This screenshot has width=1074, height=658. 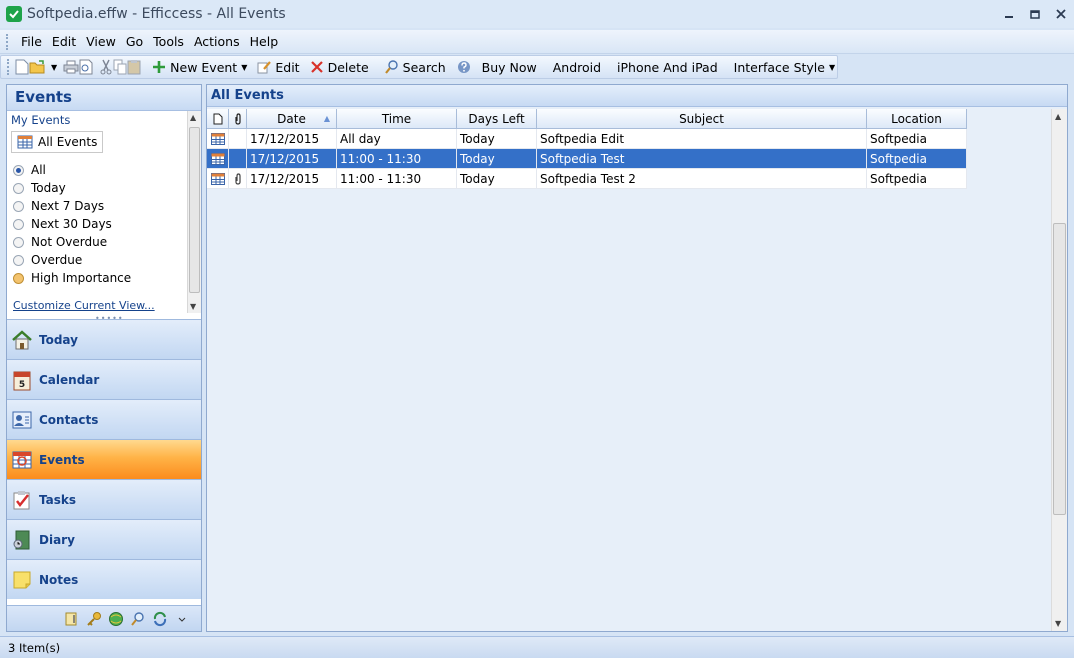 I want to click on edit-button: Edit, so click(x=278, y=67).